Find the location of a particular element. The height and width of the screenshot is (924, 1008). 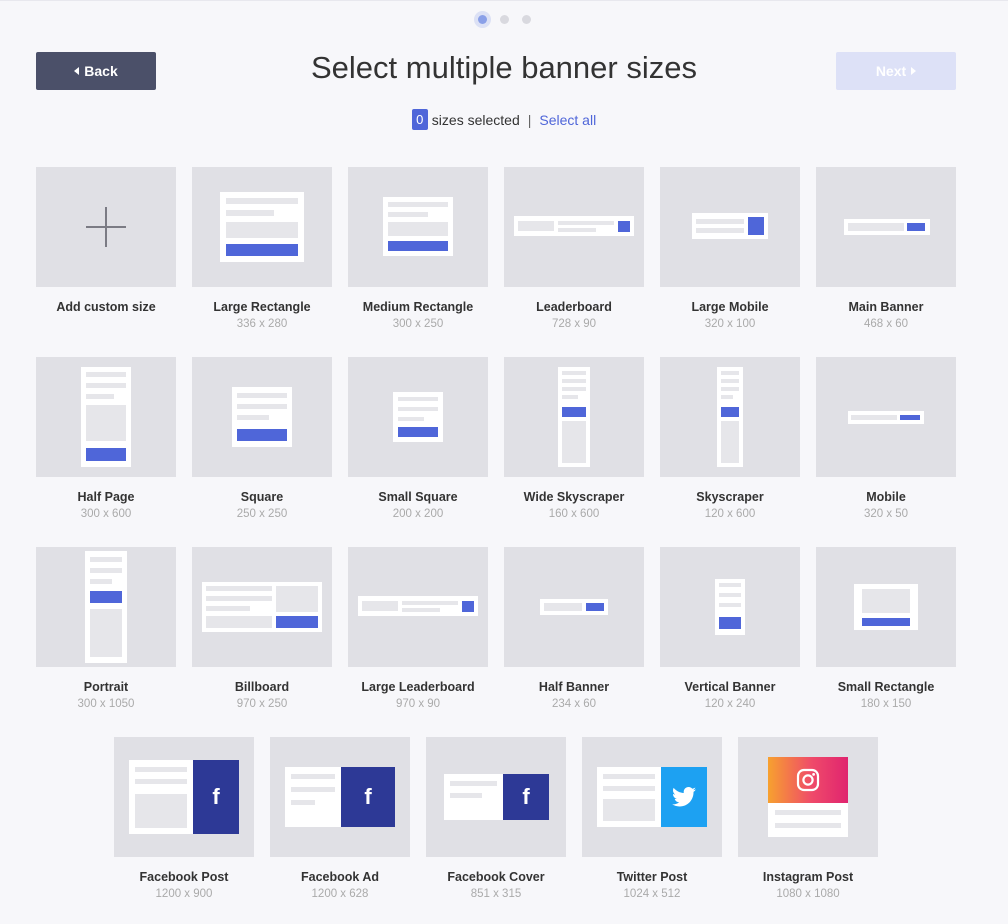

size-card-small-square: Small Square 200 x 200 is located at coordinates (418, 438).